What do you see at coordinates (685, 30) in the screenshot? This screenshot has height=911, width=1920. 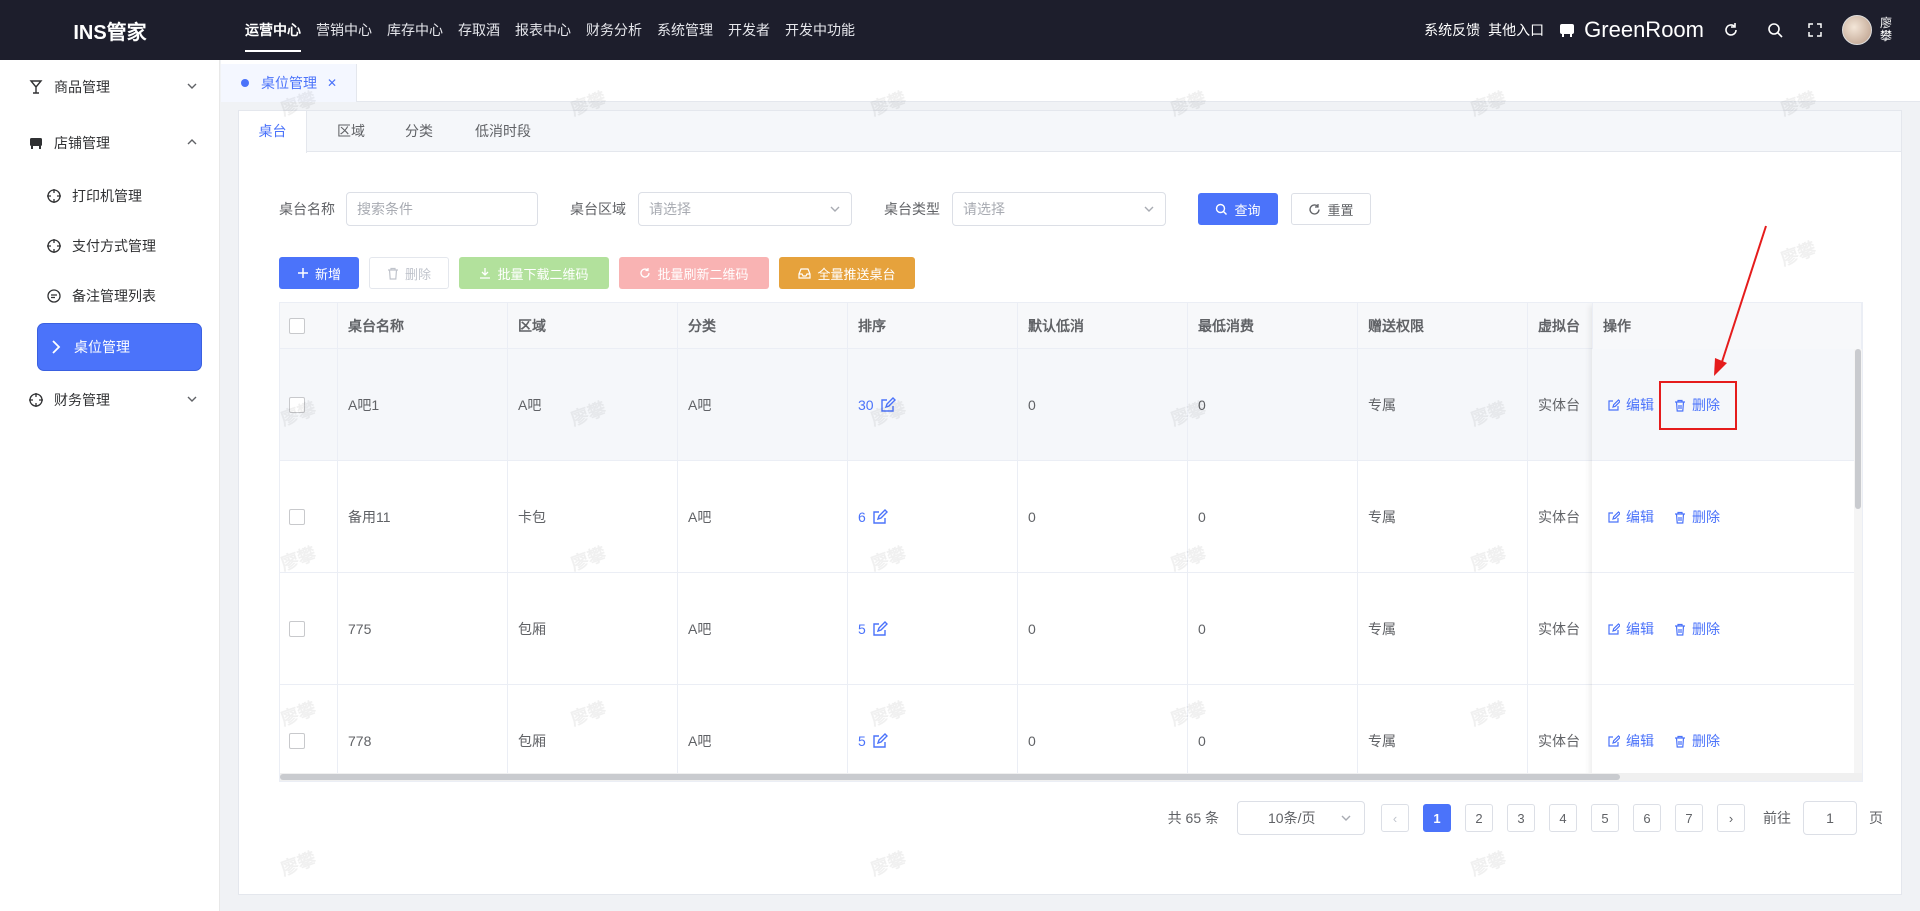 I see `topnav-item-system: 系统管理` at bounding box center [685, 30].